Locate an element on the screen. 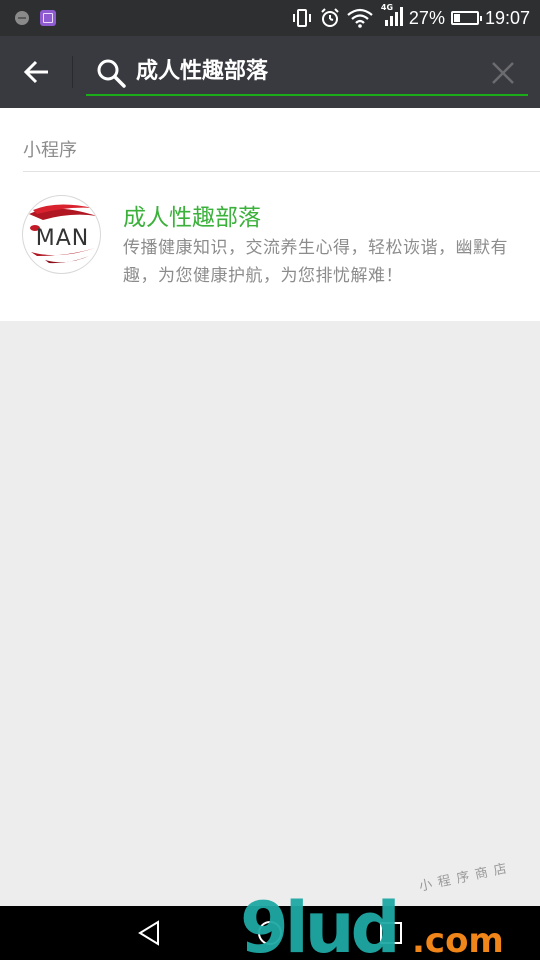  svg-text: 9lud is located at coordinates (318, 925).